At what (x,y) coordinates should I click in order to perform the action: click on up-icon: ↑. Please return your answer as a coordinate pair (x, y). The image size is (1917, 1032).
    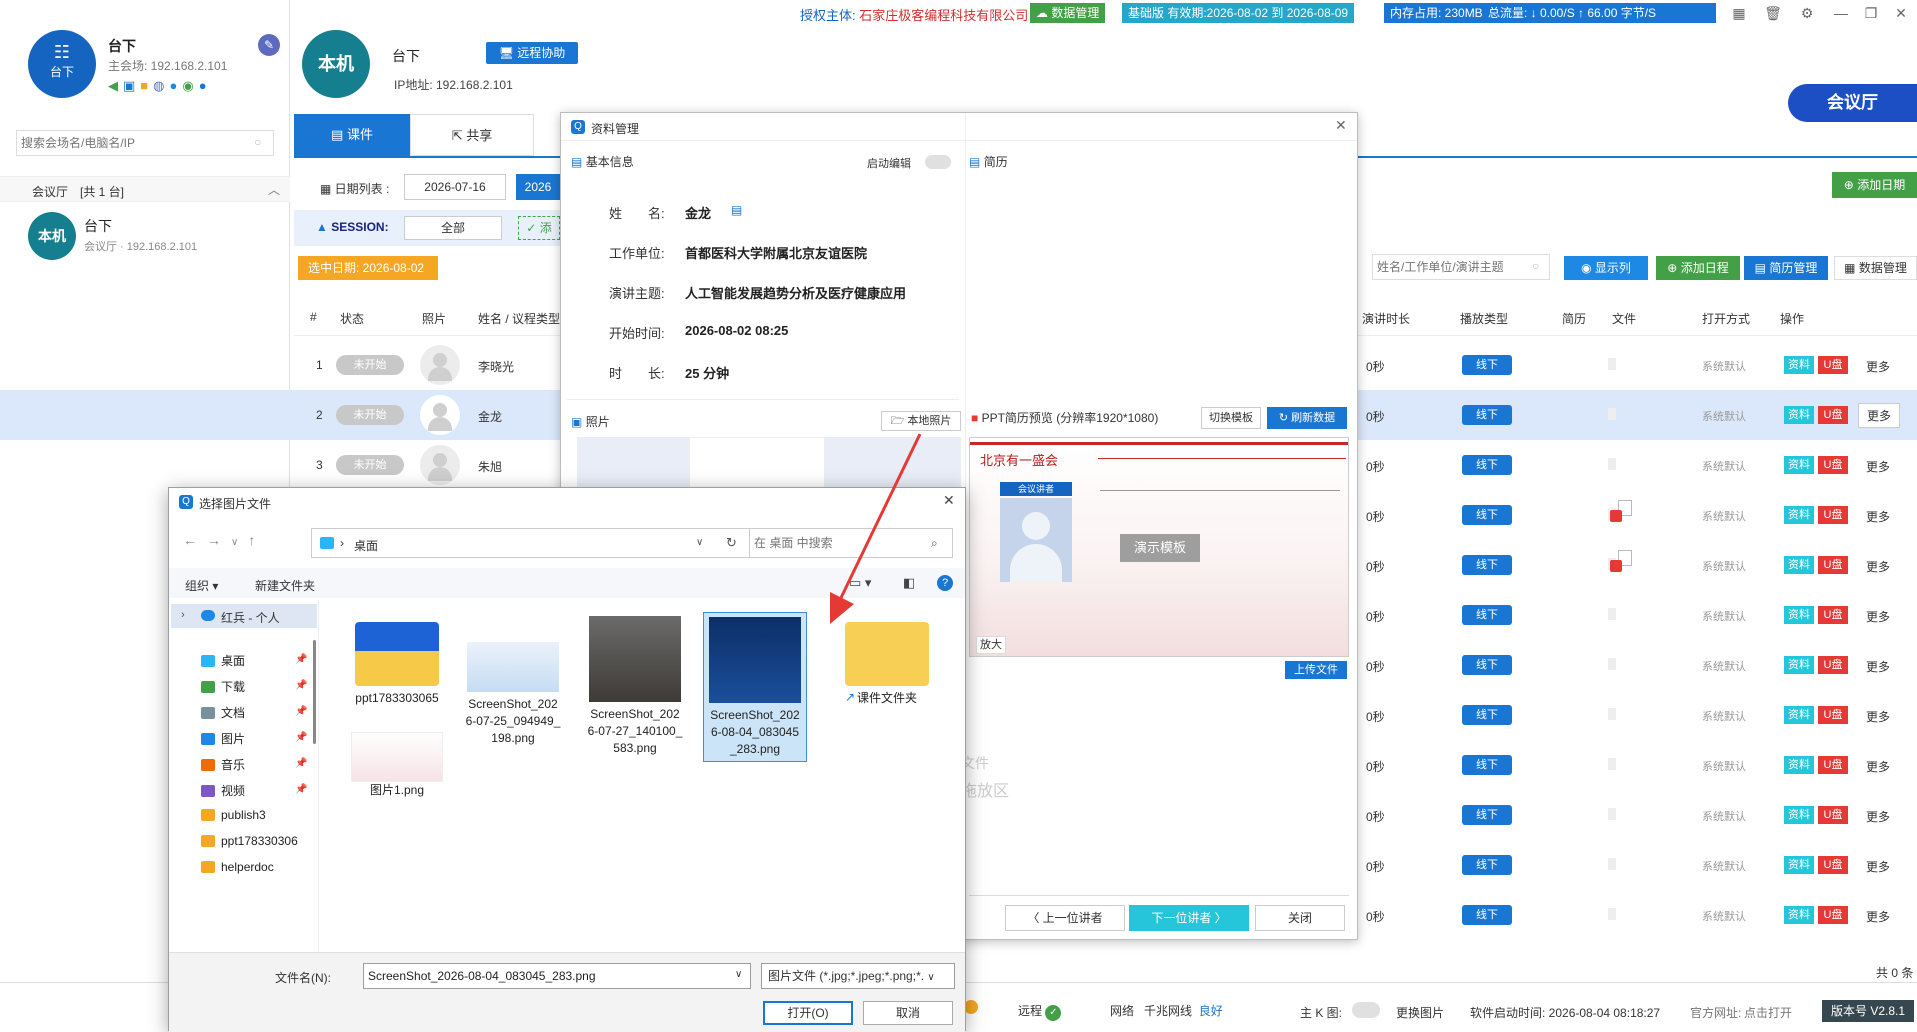
    Looking at the image, I should click on (256, 540).